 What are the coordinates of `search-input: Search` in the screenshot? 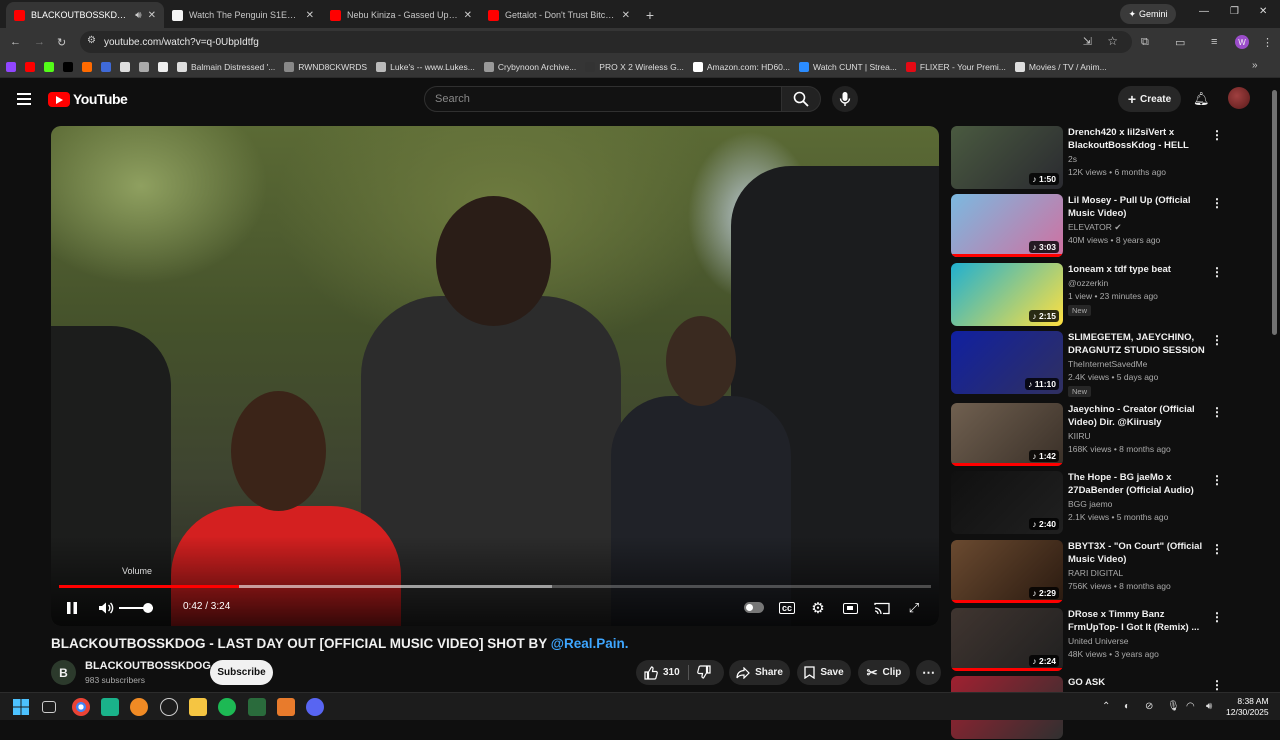 It's located at (603, 99).